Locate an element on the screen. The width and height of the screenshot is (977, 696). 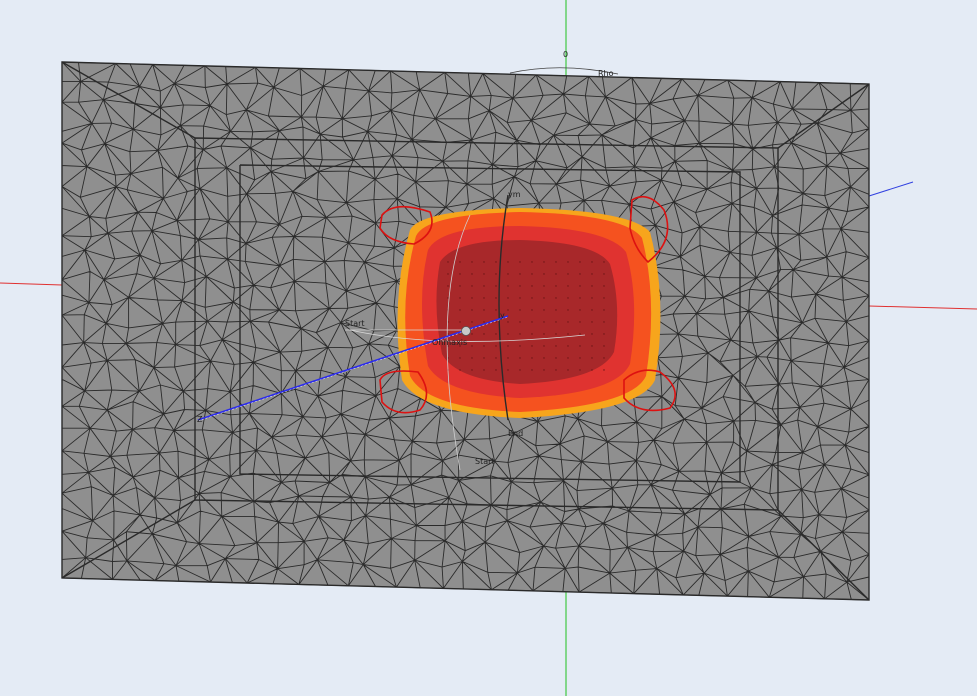
gizmo-handle is located at coordinates (466, 331).